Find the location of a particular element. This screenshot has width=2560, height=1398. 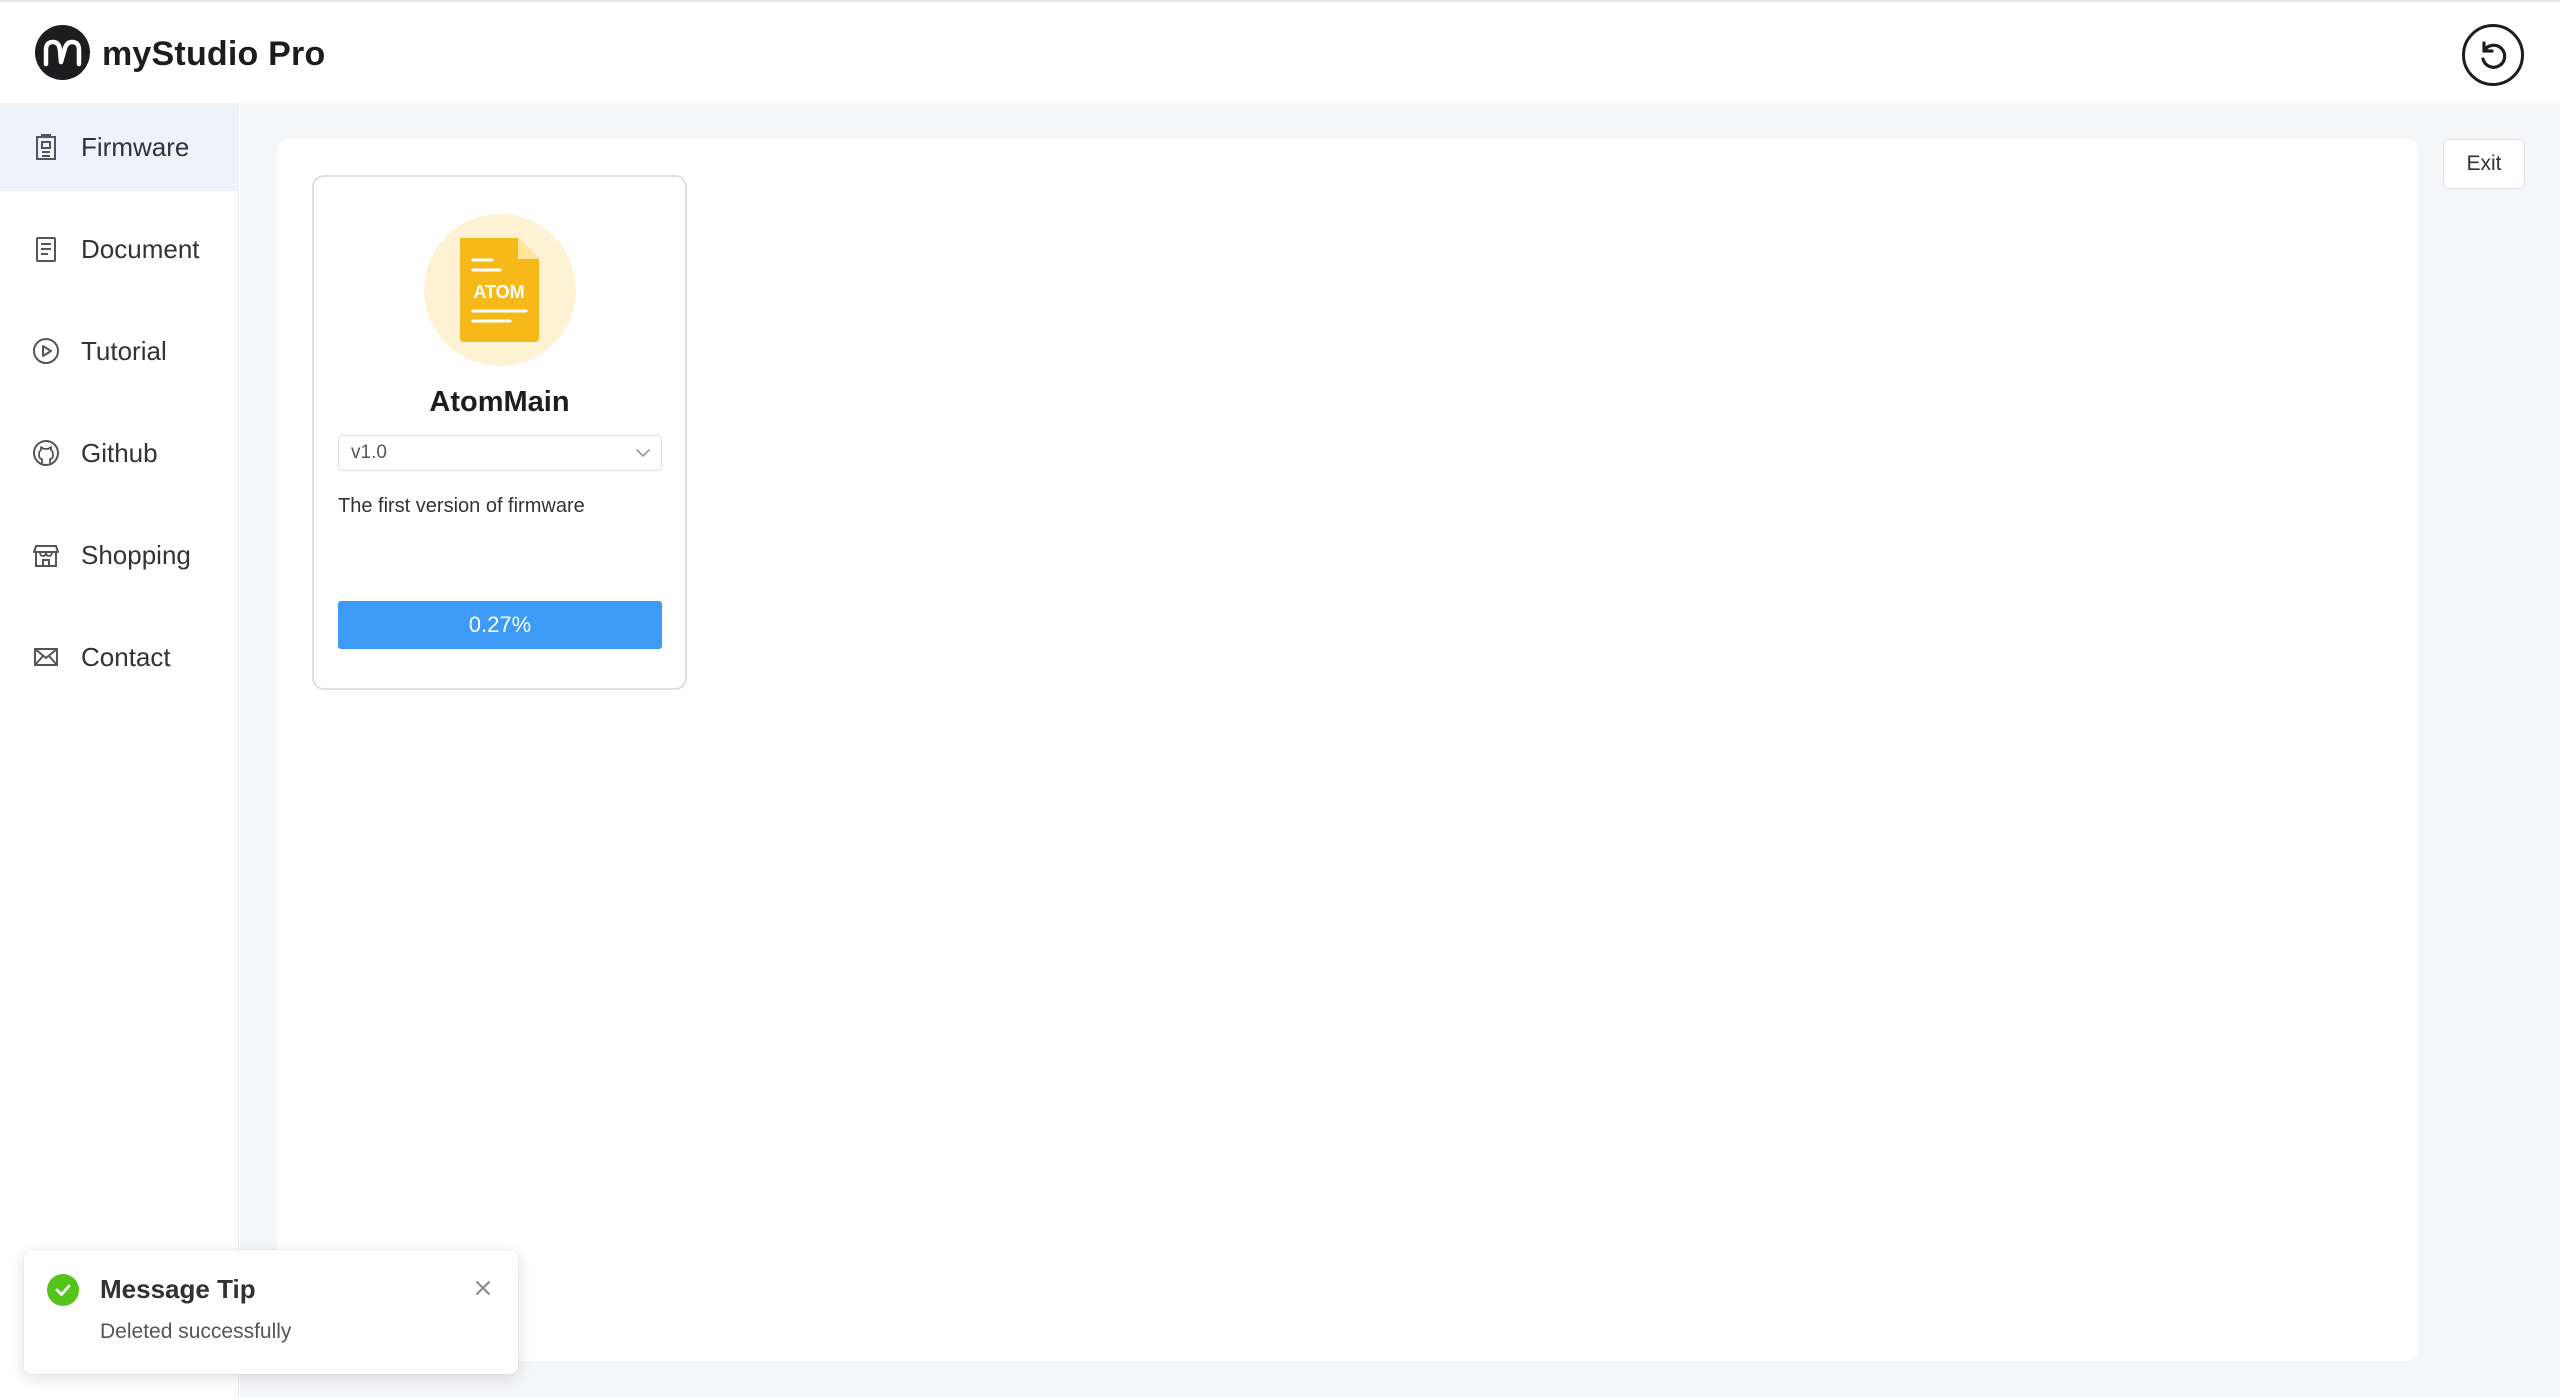

sidebar-item-shopping: Shopping is located at coordinates (119, 555).